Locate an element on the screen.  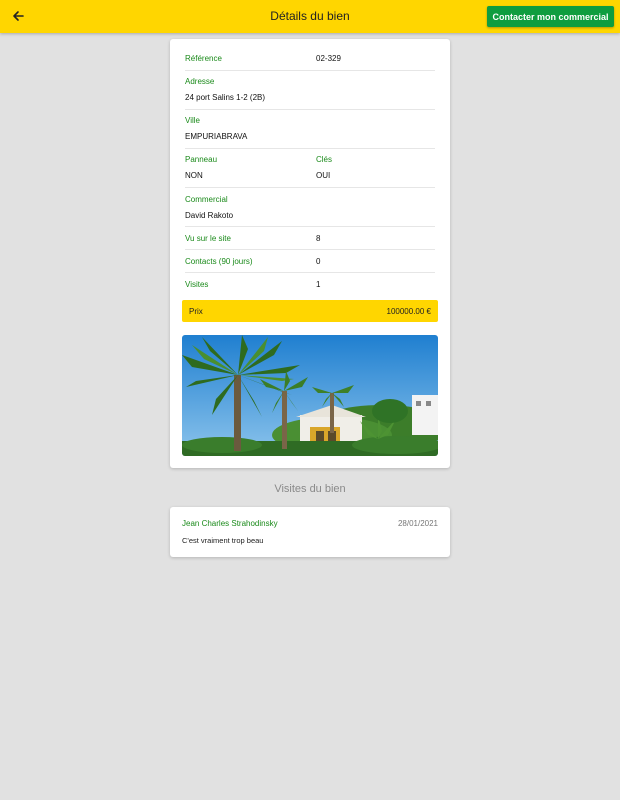
address-value: 24 port Salins 1-2 (2B) is located at coordinates (225, 97).